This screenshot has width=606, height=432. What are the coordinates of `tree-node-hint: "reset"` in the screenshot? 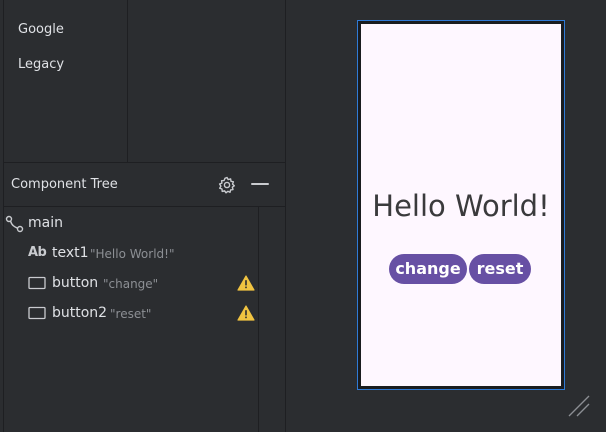 It's located at (131, 314).